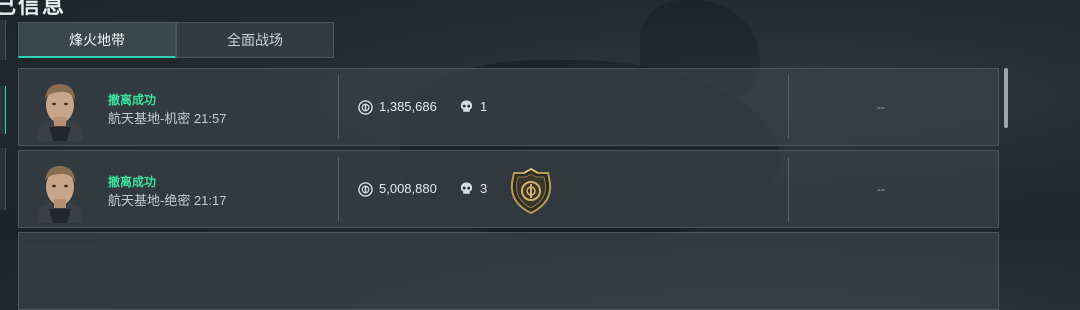  Describe the element at coordinates (408, 106) in the screenshot. I see `money-value: 1,385,686` at that location.